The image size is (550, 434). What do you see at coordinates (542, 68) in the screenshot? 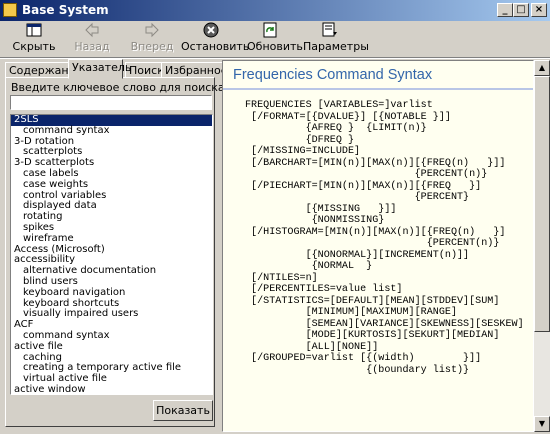
I see `scroll-up-icon: ▲` at bounding box center [542, 68].